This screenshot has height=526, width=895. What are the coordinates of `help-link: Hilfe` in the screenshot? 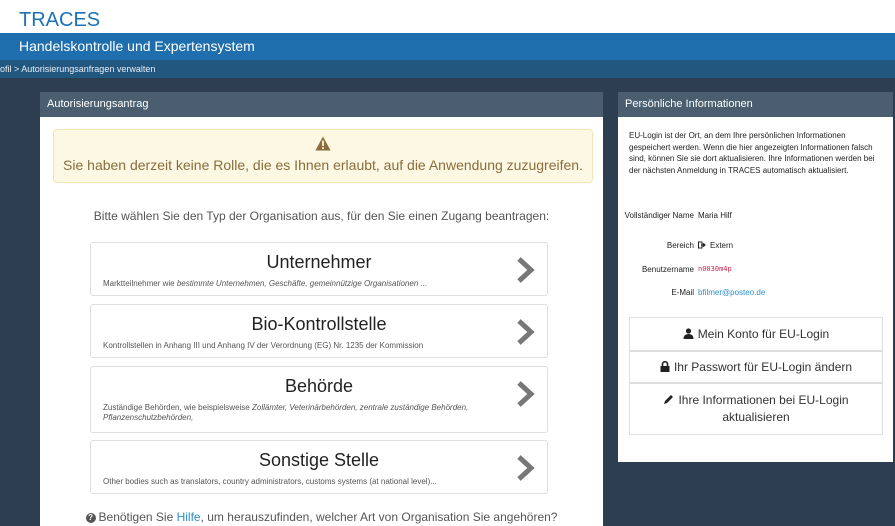 It's located at (189, 517).